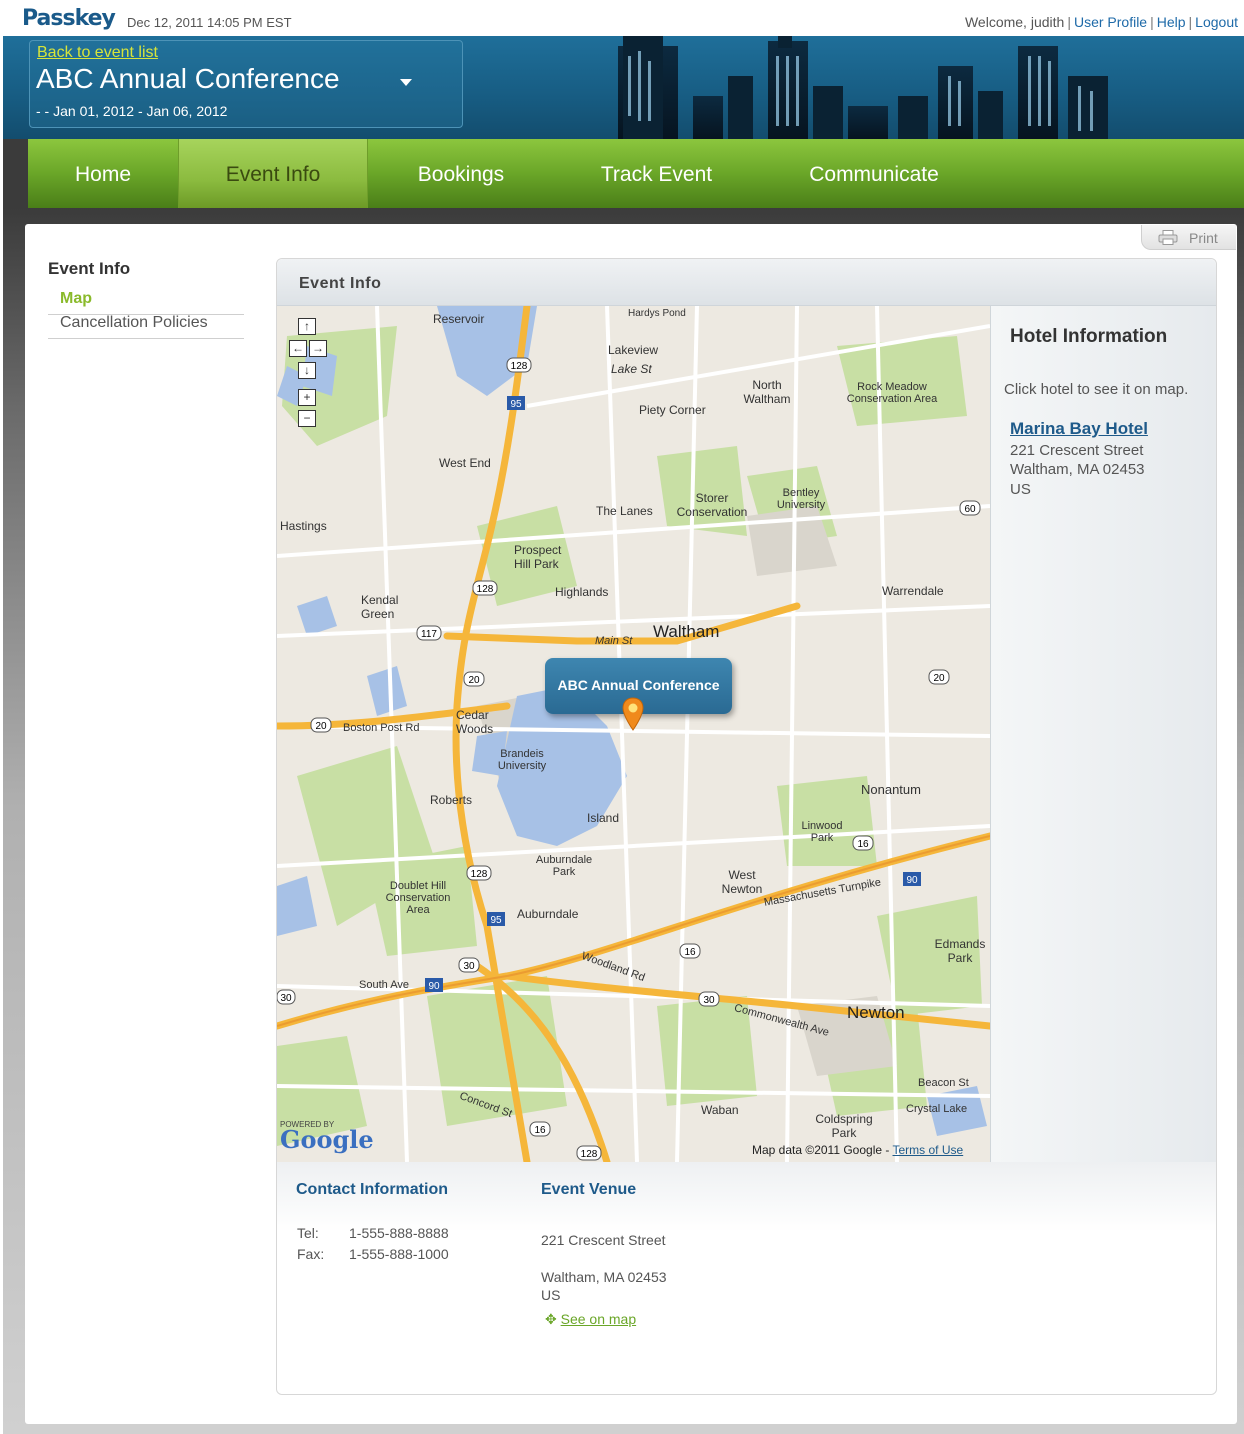 The width and height of the screenshot is (1244, 1434). Describe the element at coordinates (631, 369) in the screenshot. I see `map-label: Lake St` at that location.